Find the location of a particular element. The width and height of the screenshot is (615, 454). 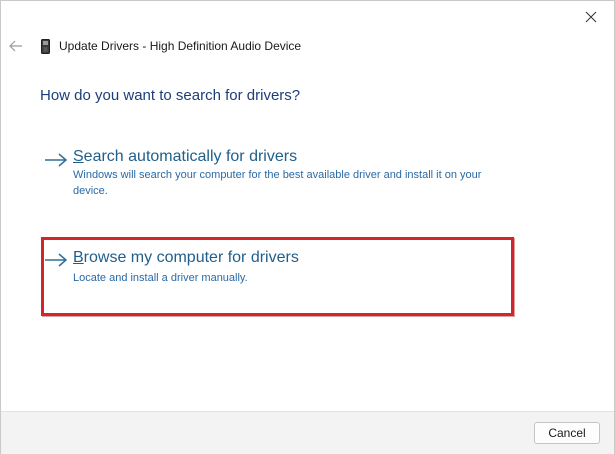

back-button is located at coordinates (16, 46).